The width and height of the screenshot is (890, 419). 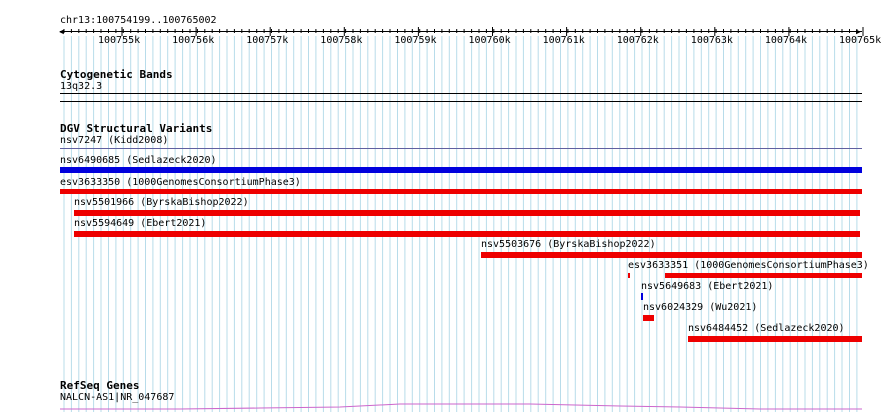 What do you see at coordinates (461, 101) in the screenshot?
I see `cytoband-bar-bottom` at bounding box center [461, 101].